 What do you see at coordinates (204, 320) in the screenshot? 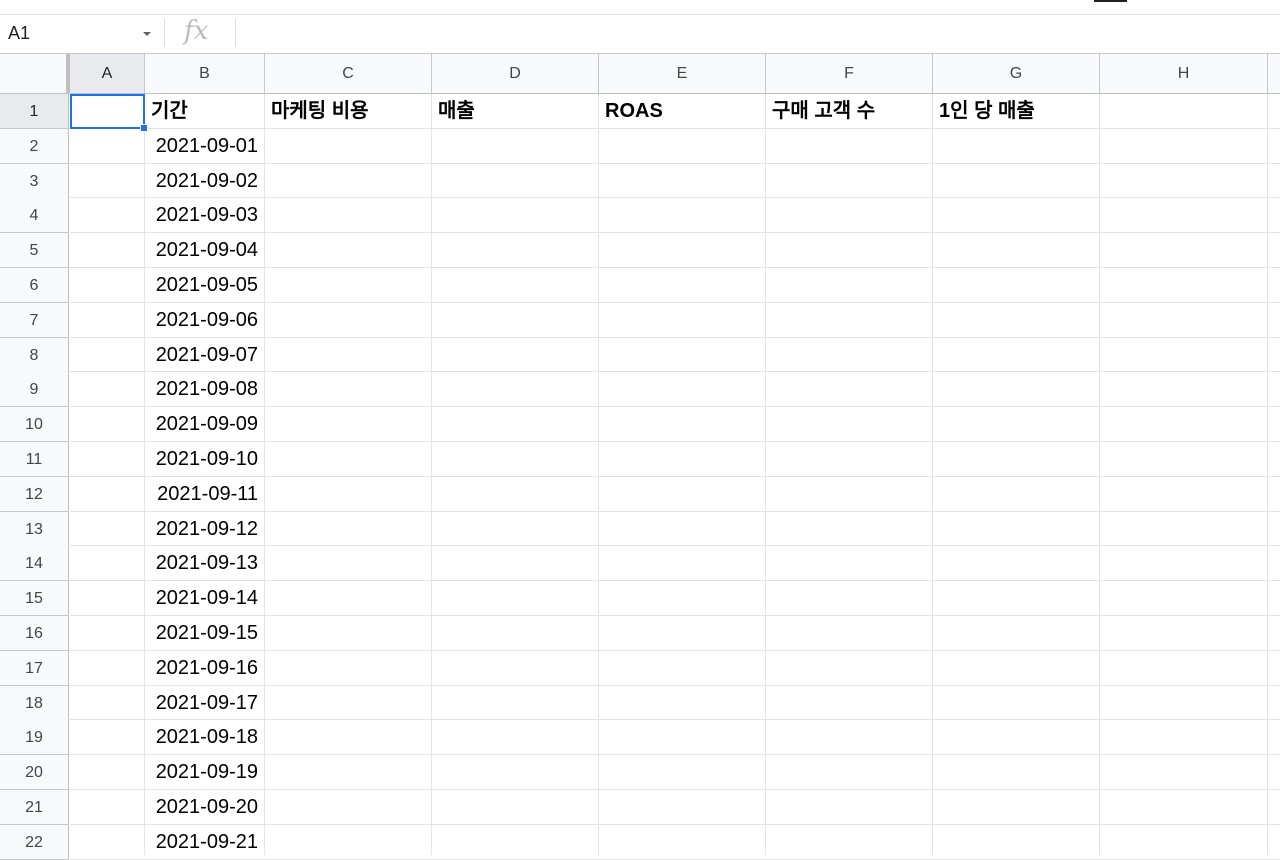
I see `date-cell: 2021-09-06` at bounding box center [204, 320].